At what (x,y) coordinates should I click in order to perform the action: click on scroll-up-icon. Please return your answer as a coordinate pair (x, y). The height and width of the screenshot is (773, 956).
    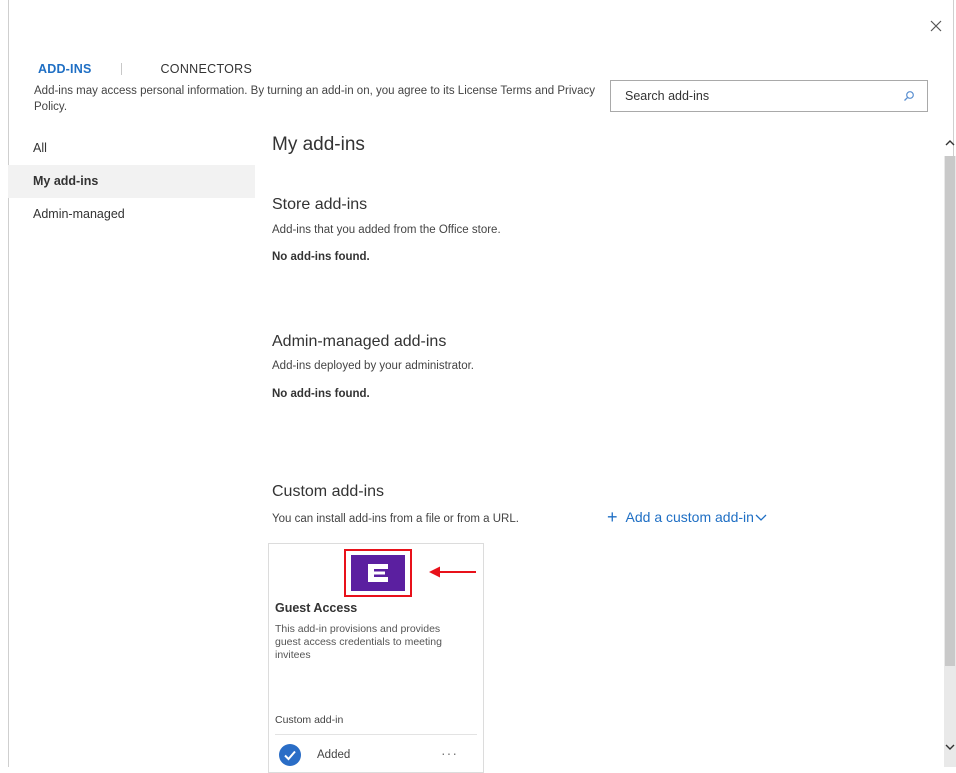
    Looking at the image, I should click on (950, 143).